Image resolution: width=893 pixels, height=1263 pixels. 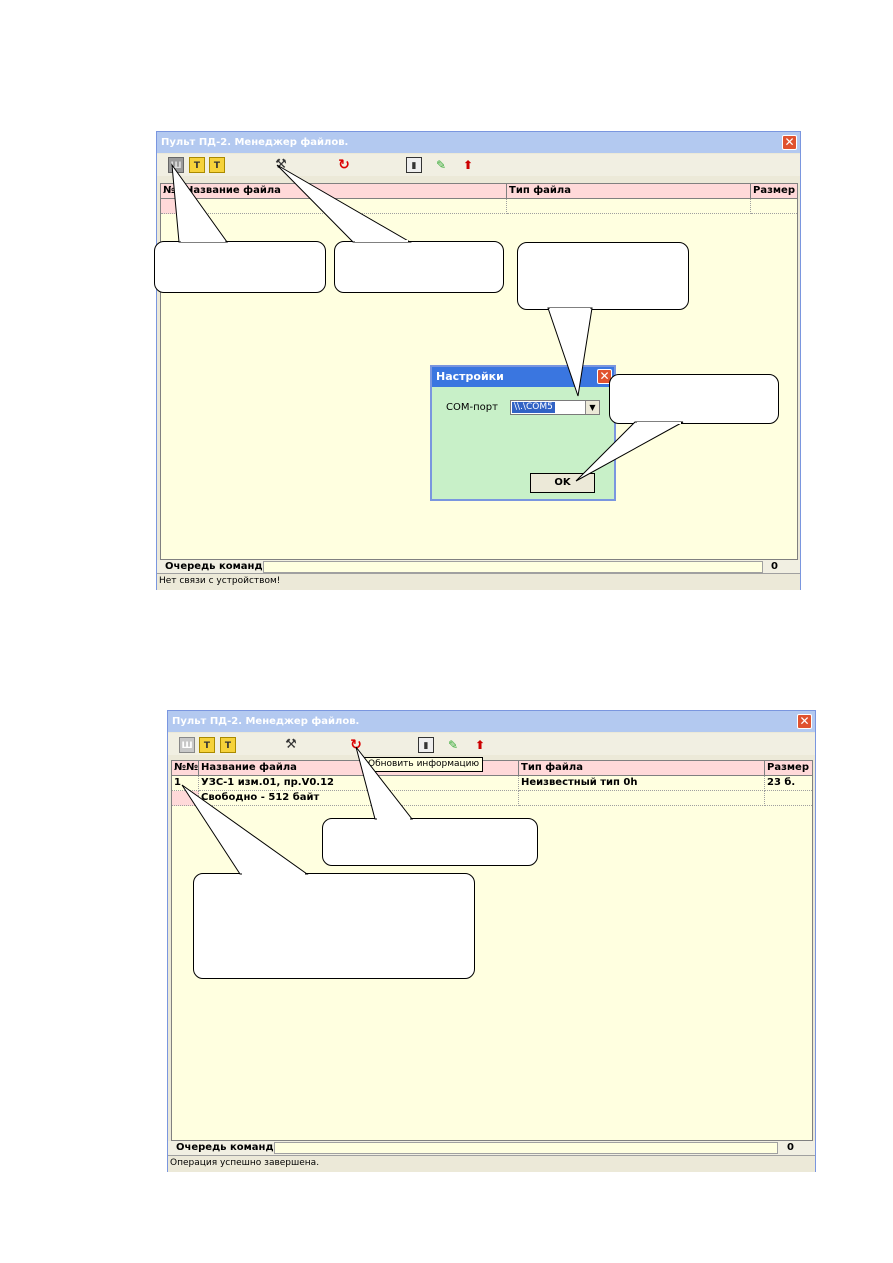 I want to click on pointer-ok, so click(x=629, y=451).